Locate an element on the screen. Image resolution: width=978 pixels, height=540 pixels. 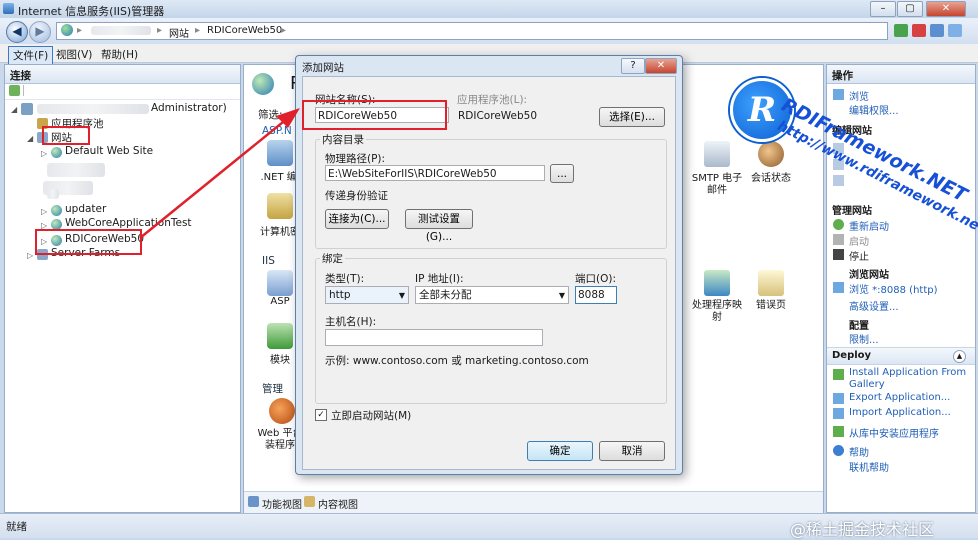
action-browse: 浏览 is located at coordinates (859, 95).